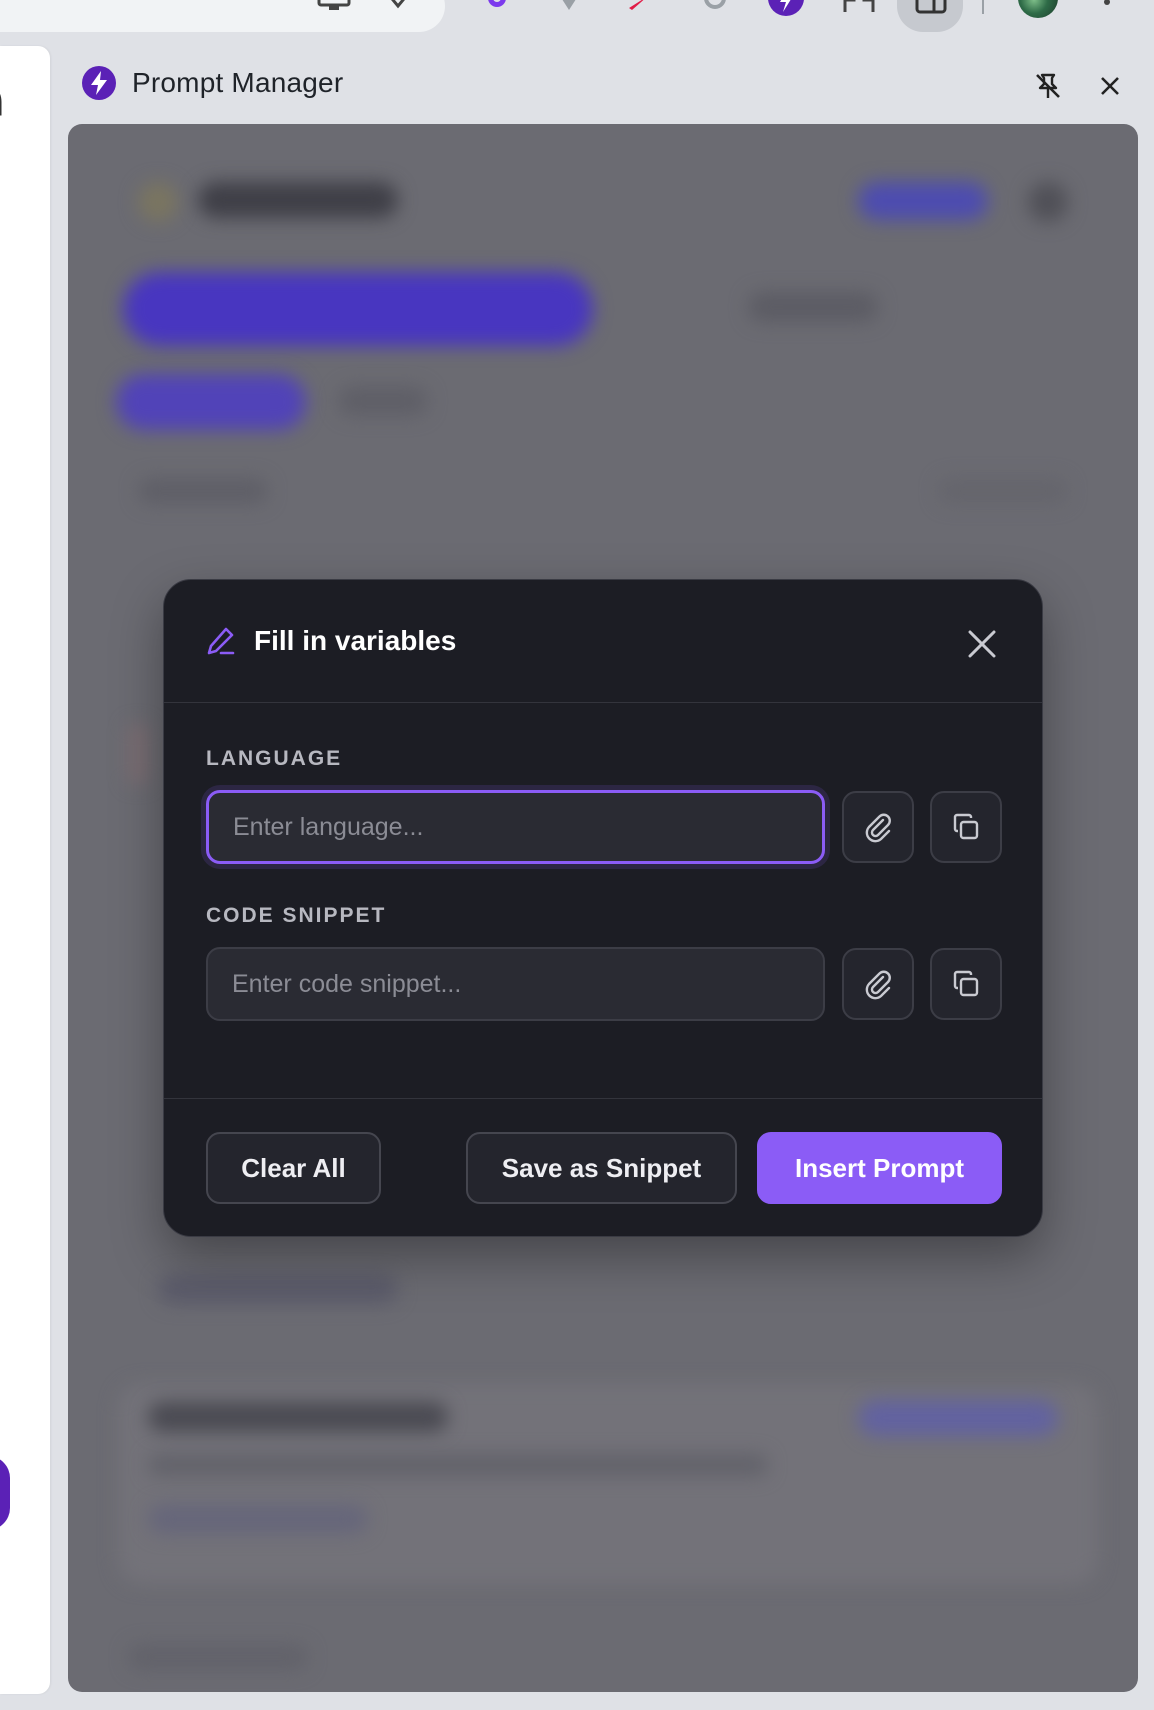  Describe the element at coordinates (5, 1493) in the screenshot. I see `floating-action-button` at that location.